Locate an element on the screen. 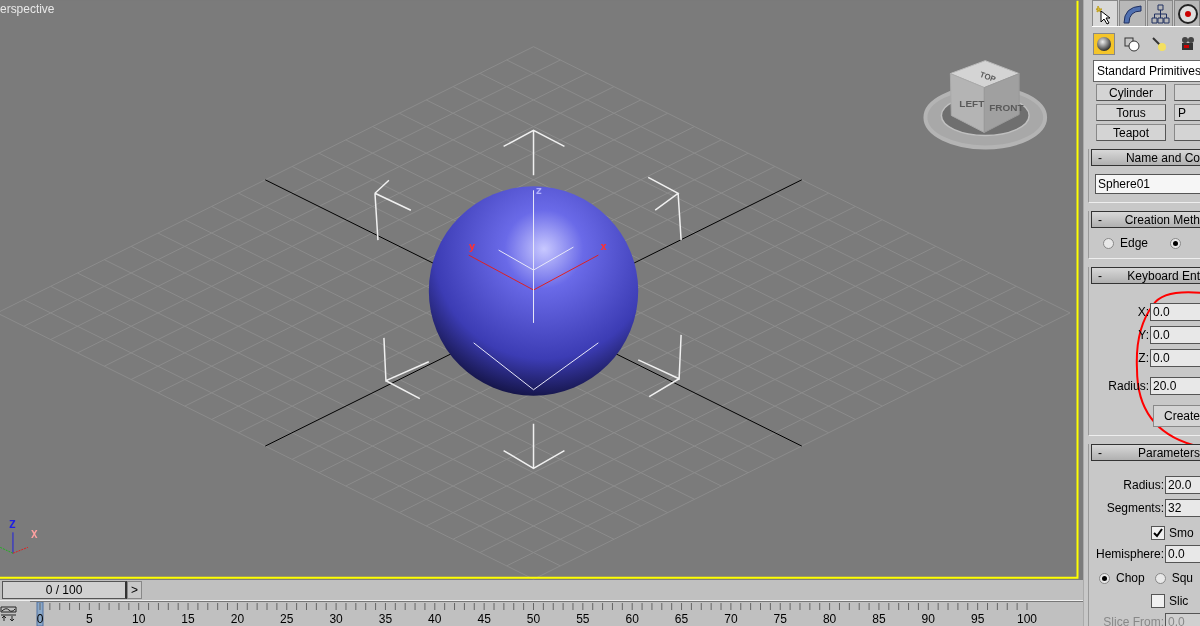  frame-number: 0 is located at coordinates (40, 619).